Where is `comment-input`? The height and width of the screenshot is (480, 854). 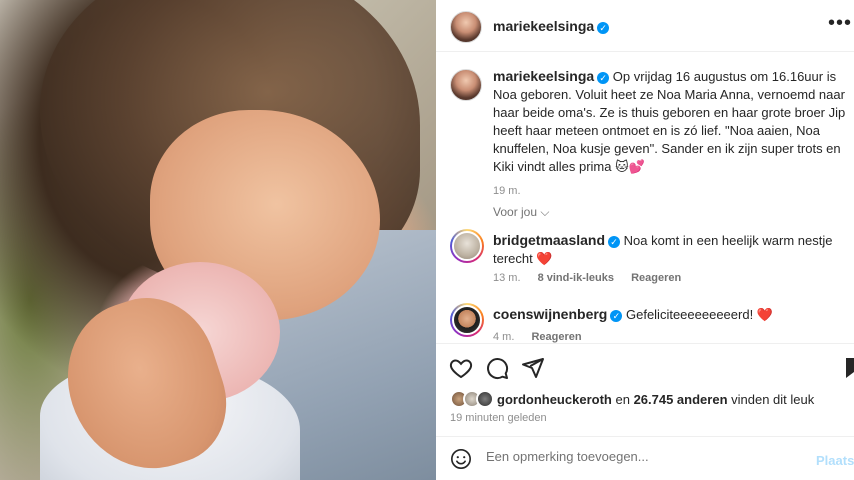
comment-input is located at coordinates (646, 456).